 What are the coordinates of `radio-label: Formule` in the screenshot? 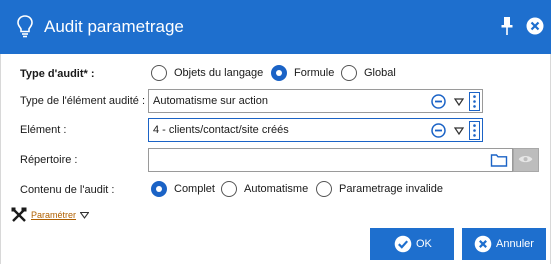 It's located at (314, 73).